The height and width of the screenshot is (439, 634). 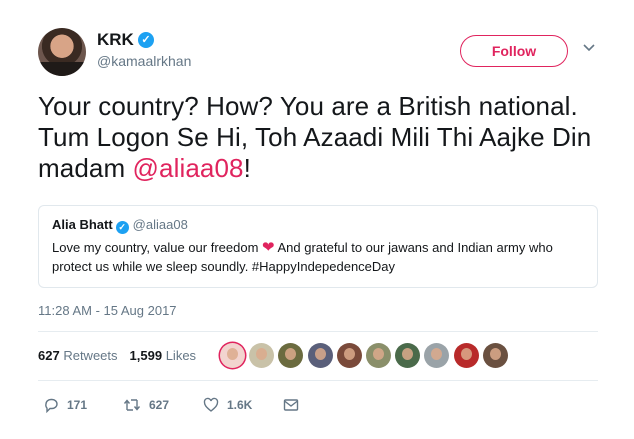 I want to click on action-bar: 171 627 1.6K, so click(x=175, y=405).